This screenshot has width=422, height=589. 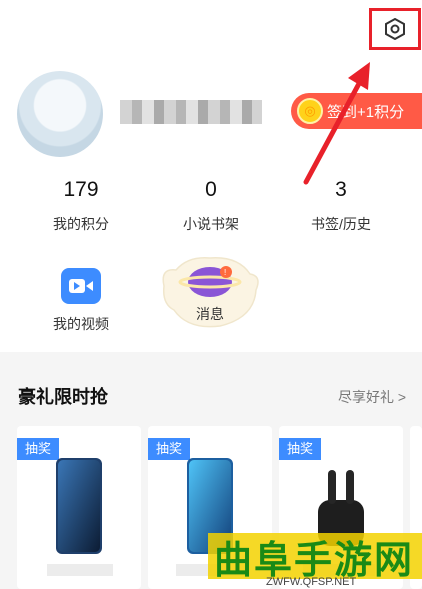 What do you see at coordinates (63, 397) in the screenshot?
I see `section-title: 豪礼限时抢` at bounding box center [63, 397].